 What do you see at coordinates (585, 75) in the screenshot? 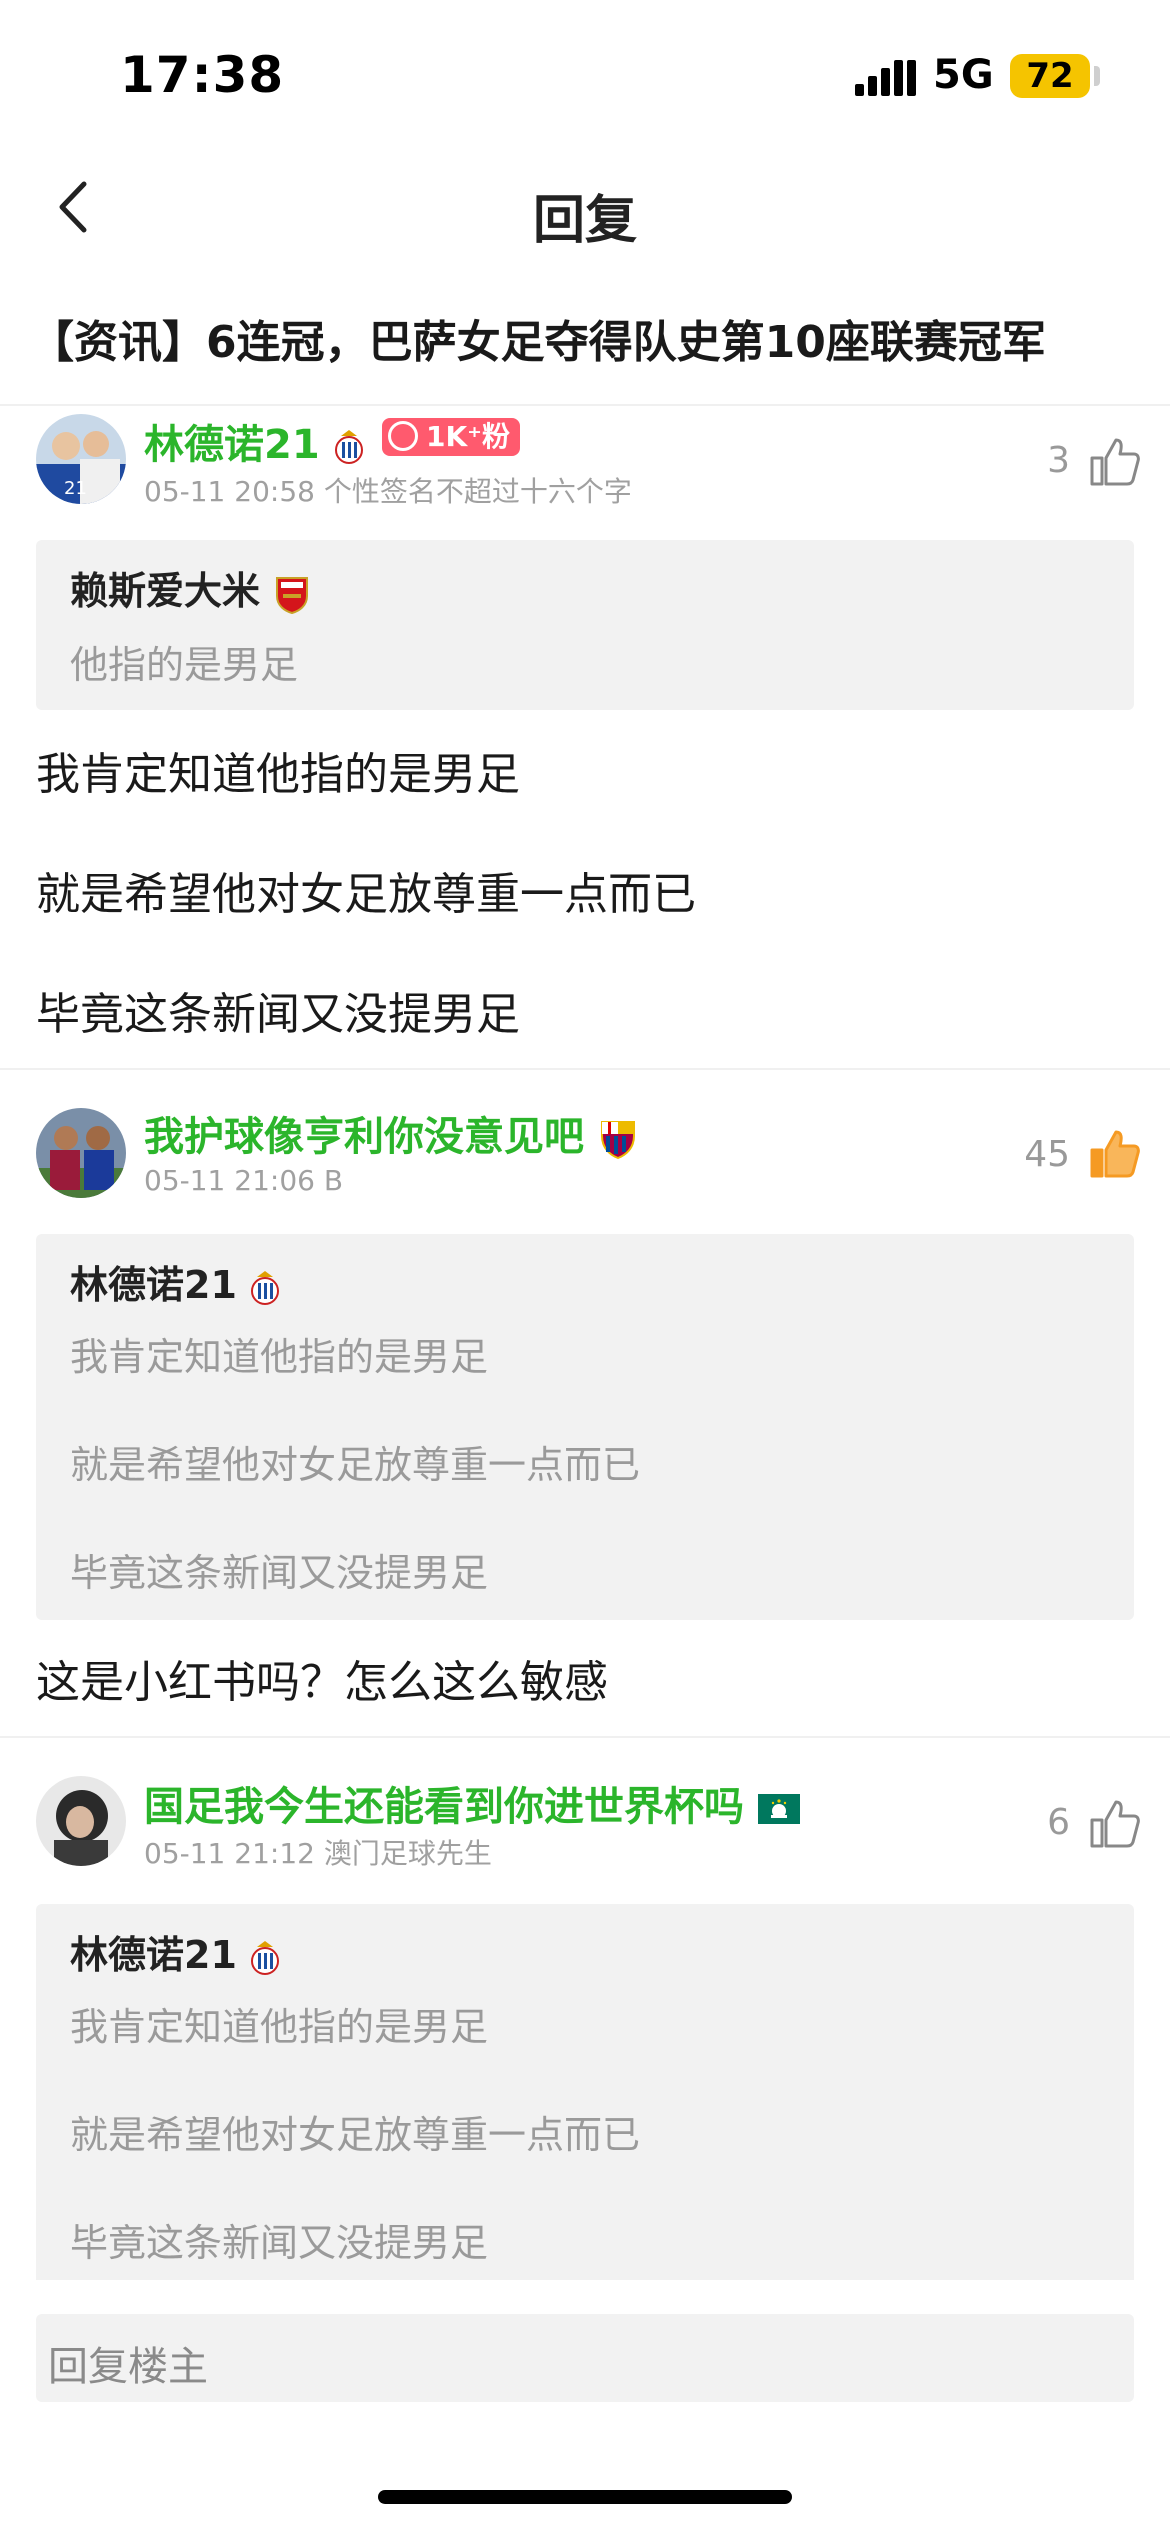
I see `status-bar: 17:38 5G 72` at bounding box center [585, 75].